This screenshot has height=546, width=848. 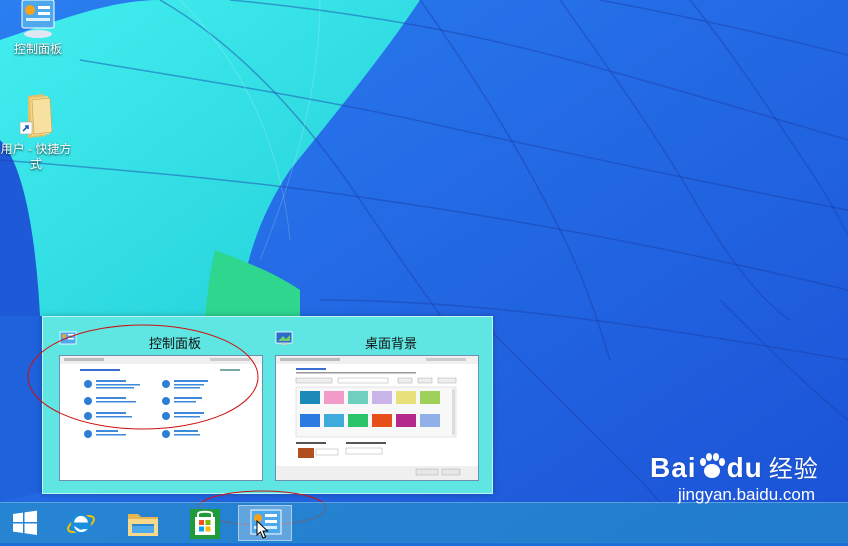 I want to click on watermark-url: jingyan.baidu.com, so click(x=747, y=494).